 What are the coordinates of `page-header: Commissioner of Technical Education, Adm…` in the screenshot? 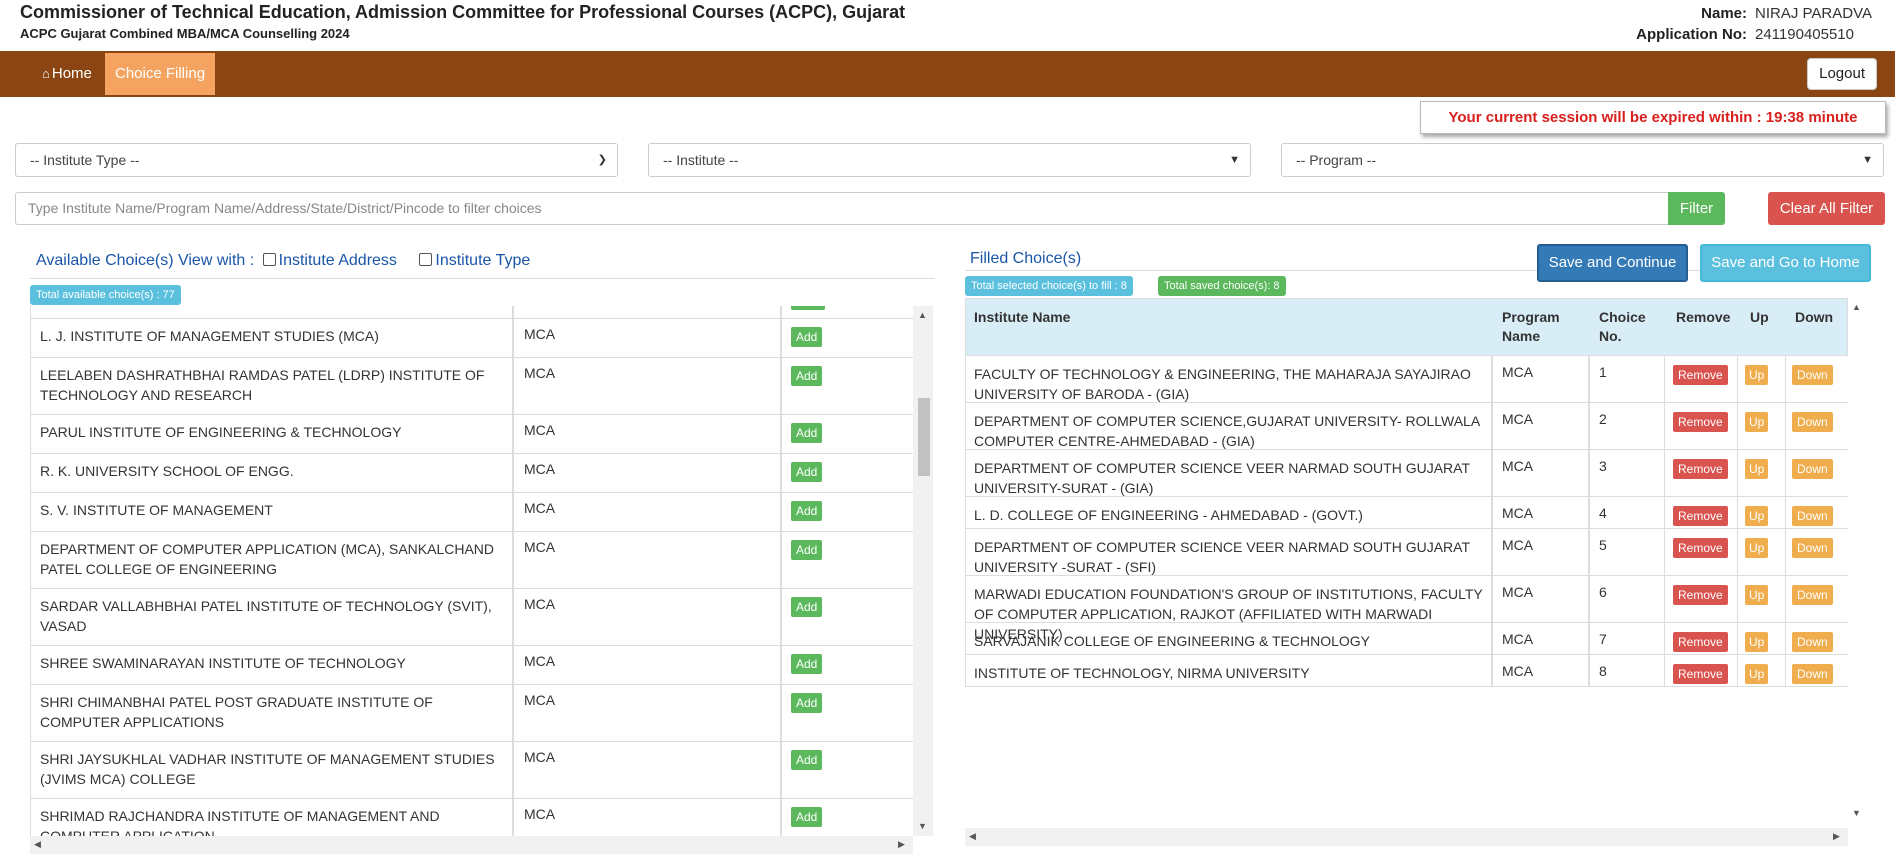 It's located at (947, 25).